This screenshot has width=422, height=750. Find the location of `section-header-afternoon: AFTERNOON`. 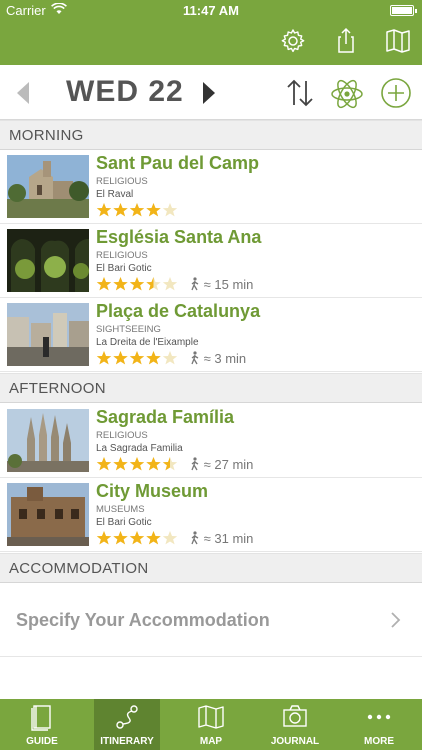

section-header-afternoon: AFTERNOON is located at coordinates (211, 388).